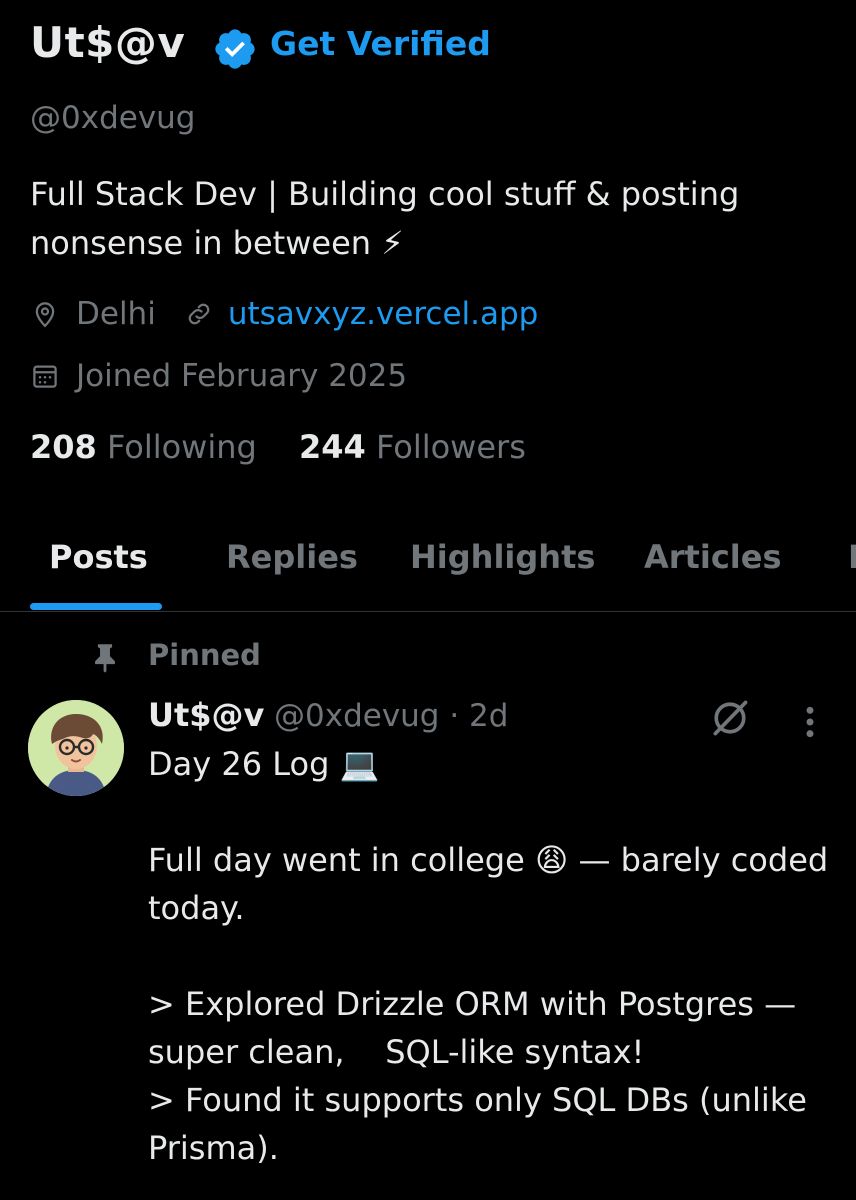 The image size is (856, 1200). I want to click on post-handle-time: @0xdevug · 2d, so click(391, 716).